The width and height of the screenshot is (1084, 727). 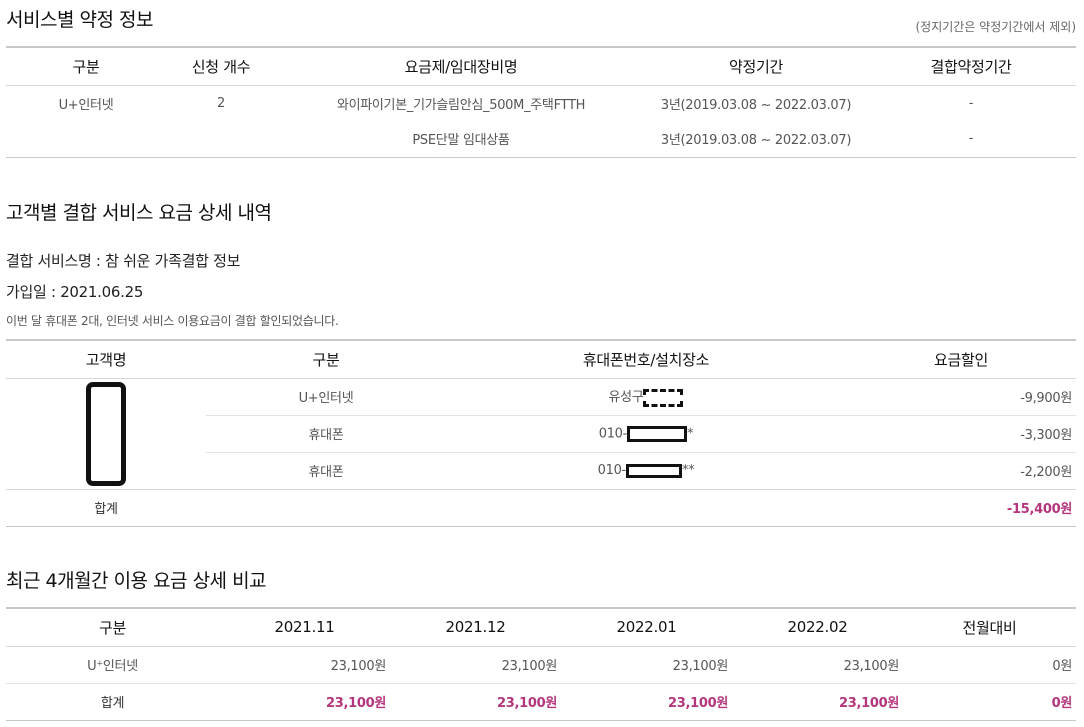 What do you see at coordinates (461, 105) in the screenshot?
I see `cell-plan: 와이파이기본_기가슬림안심_500M_주택FTTH` at bounding box center [461, 105].